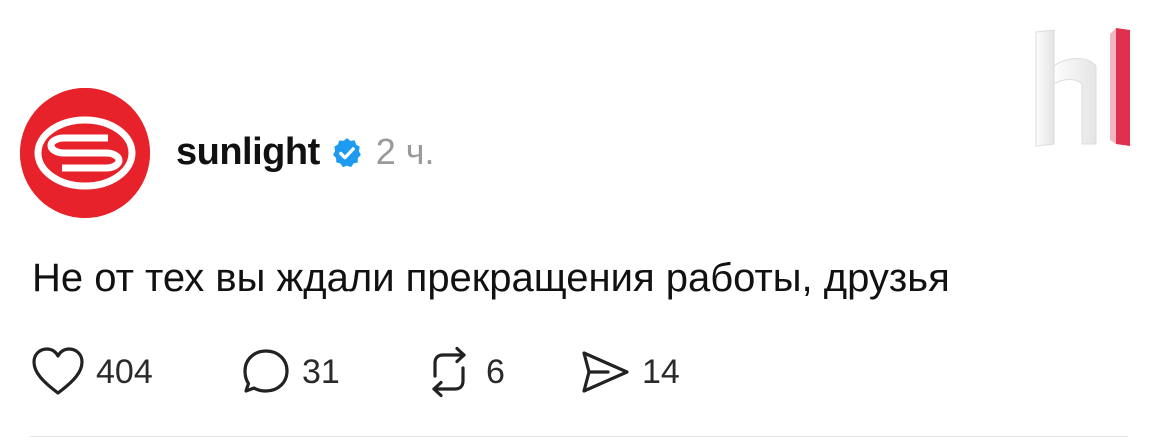  I want to click on like-button: 404, so click(135, 372).